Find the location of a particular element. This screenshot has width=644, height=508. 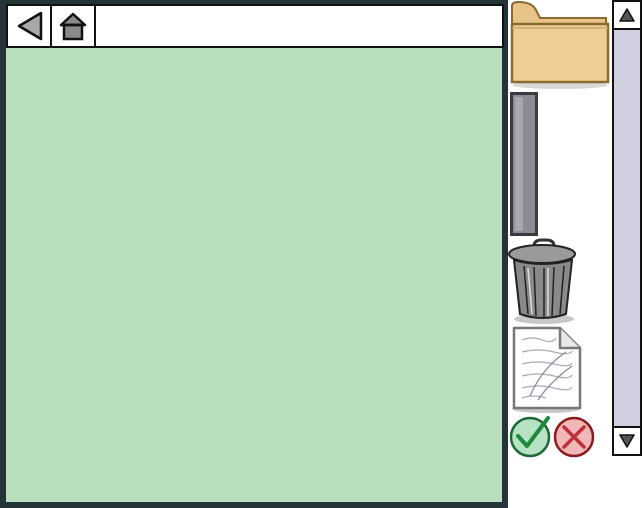

address-input is located at coordinates (299, 26).